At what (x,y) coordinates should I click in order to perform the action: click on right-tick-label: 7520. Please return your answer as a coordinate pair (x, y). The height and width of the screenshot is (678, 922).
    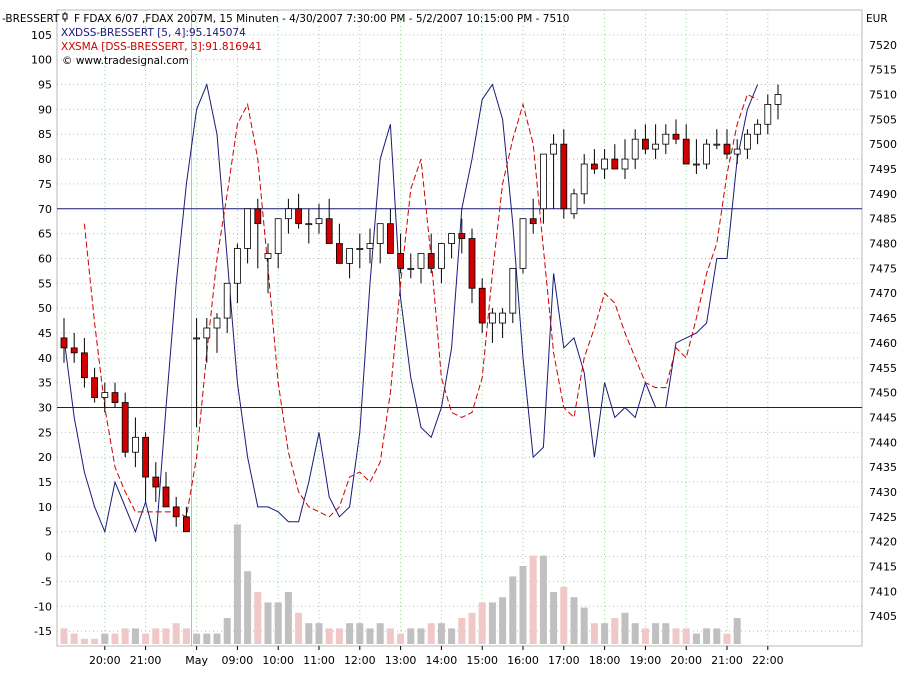
    Looking at the image, I should click on (883, 45).